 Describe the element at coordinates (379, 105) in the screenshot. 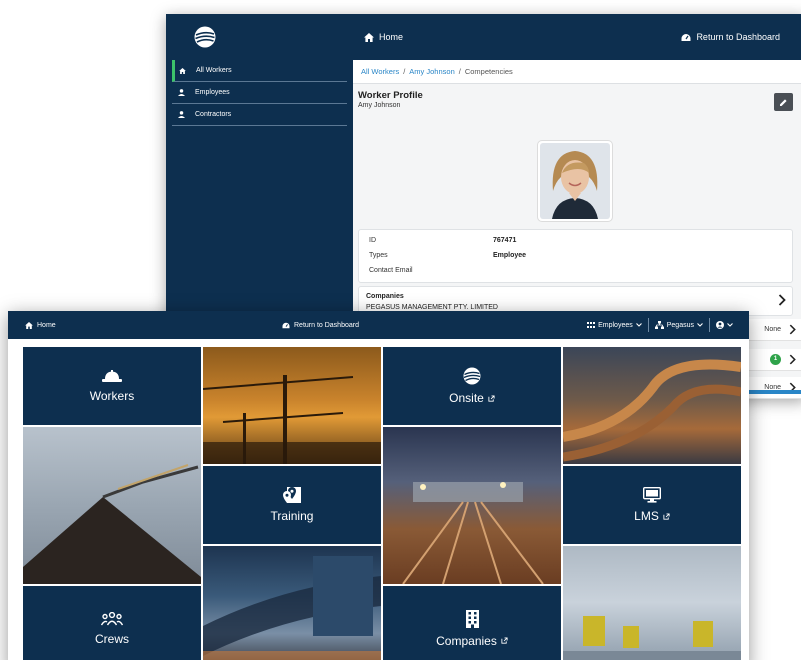

I see `worker-name: Amy Johnson` at that location.